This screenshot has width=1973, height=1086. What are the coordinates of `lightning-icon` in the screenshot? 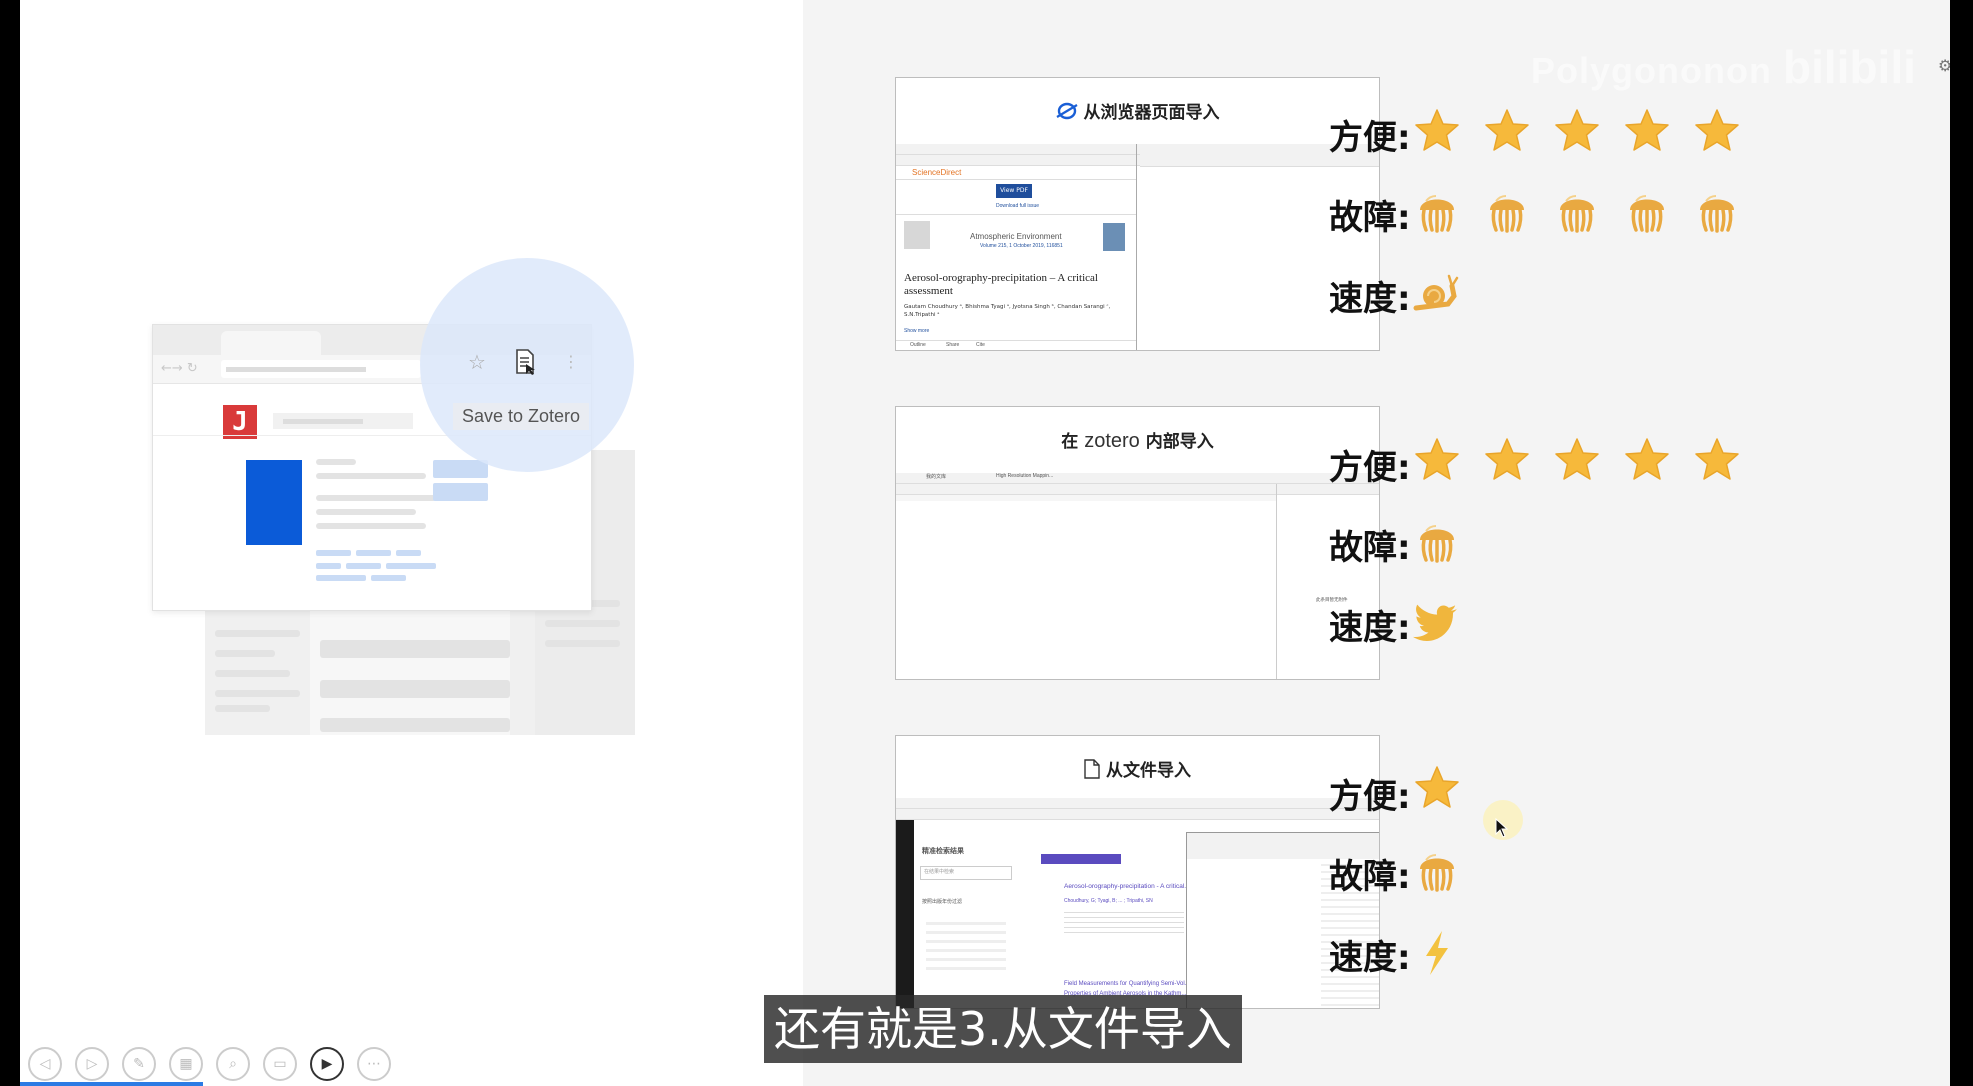 It's located at (1437, 953).